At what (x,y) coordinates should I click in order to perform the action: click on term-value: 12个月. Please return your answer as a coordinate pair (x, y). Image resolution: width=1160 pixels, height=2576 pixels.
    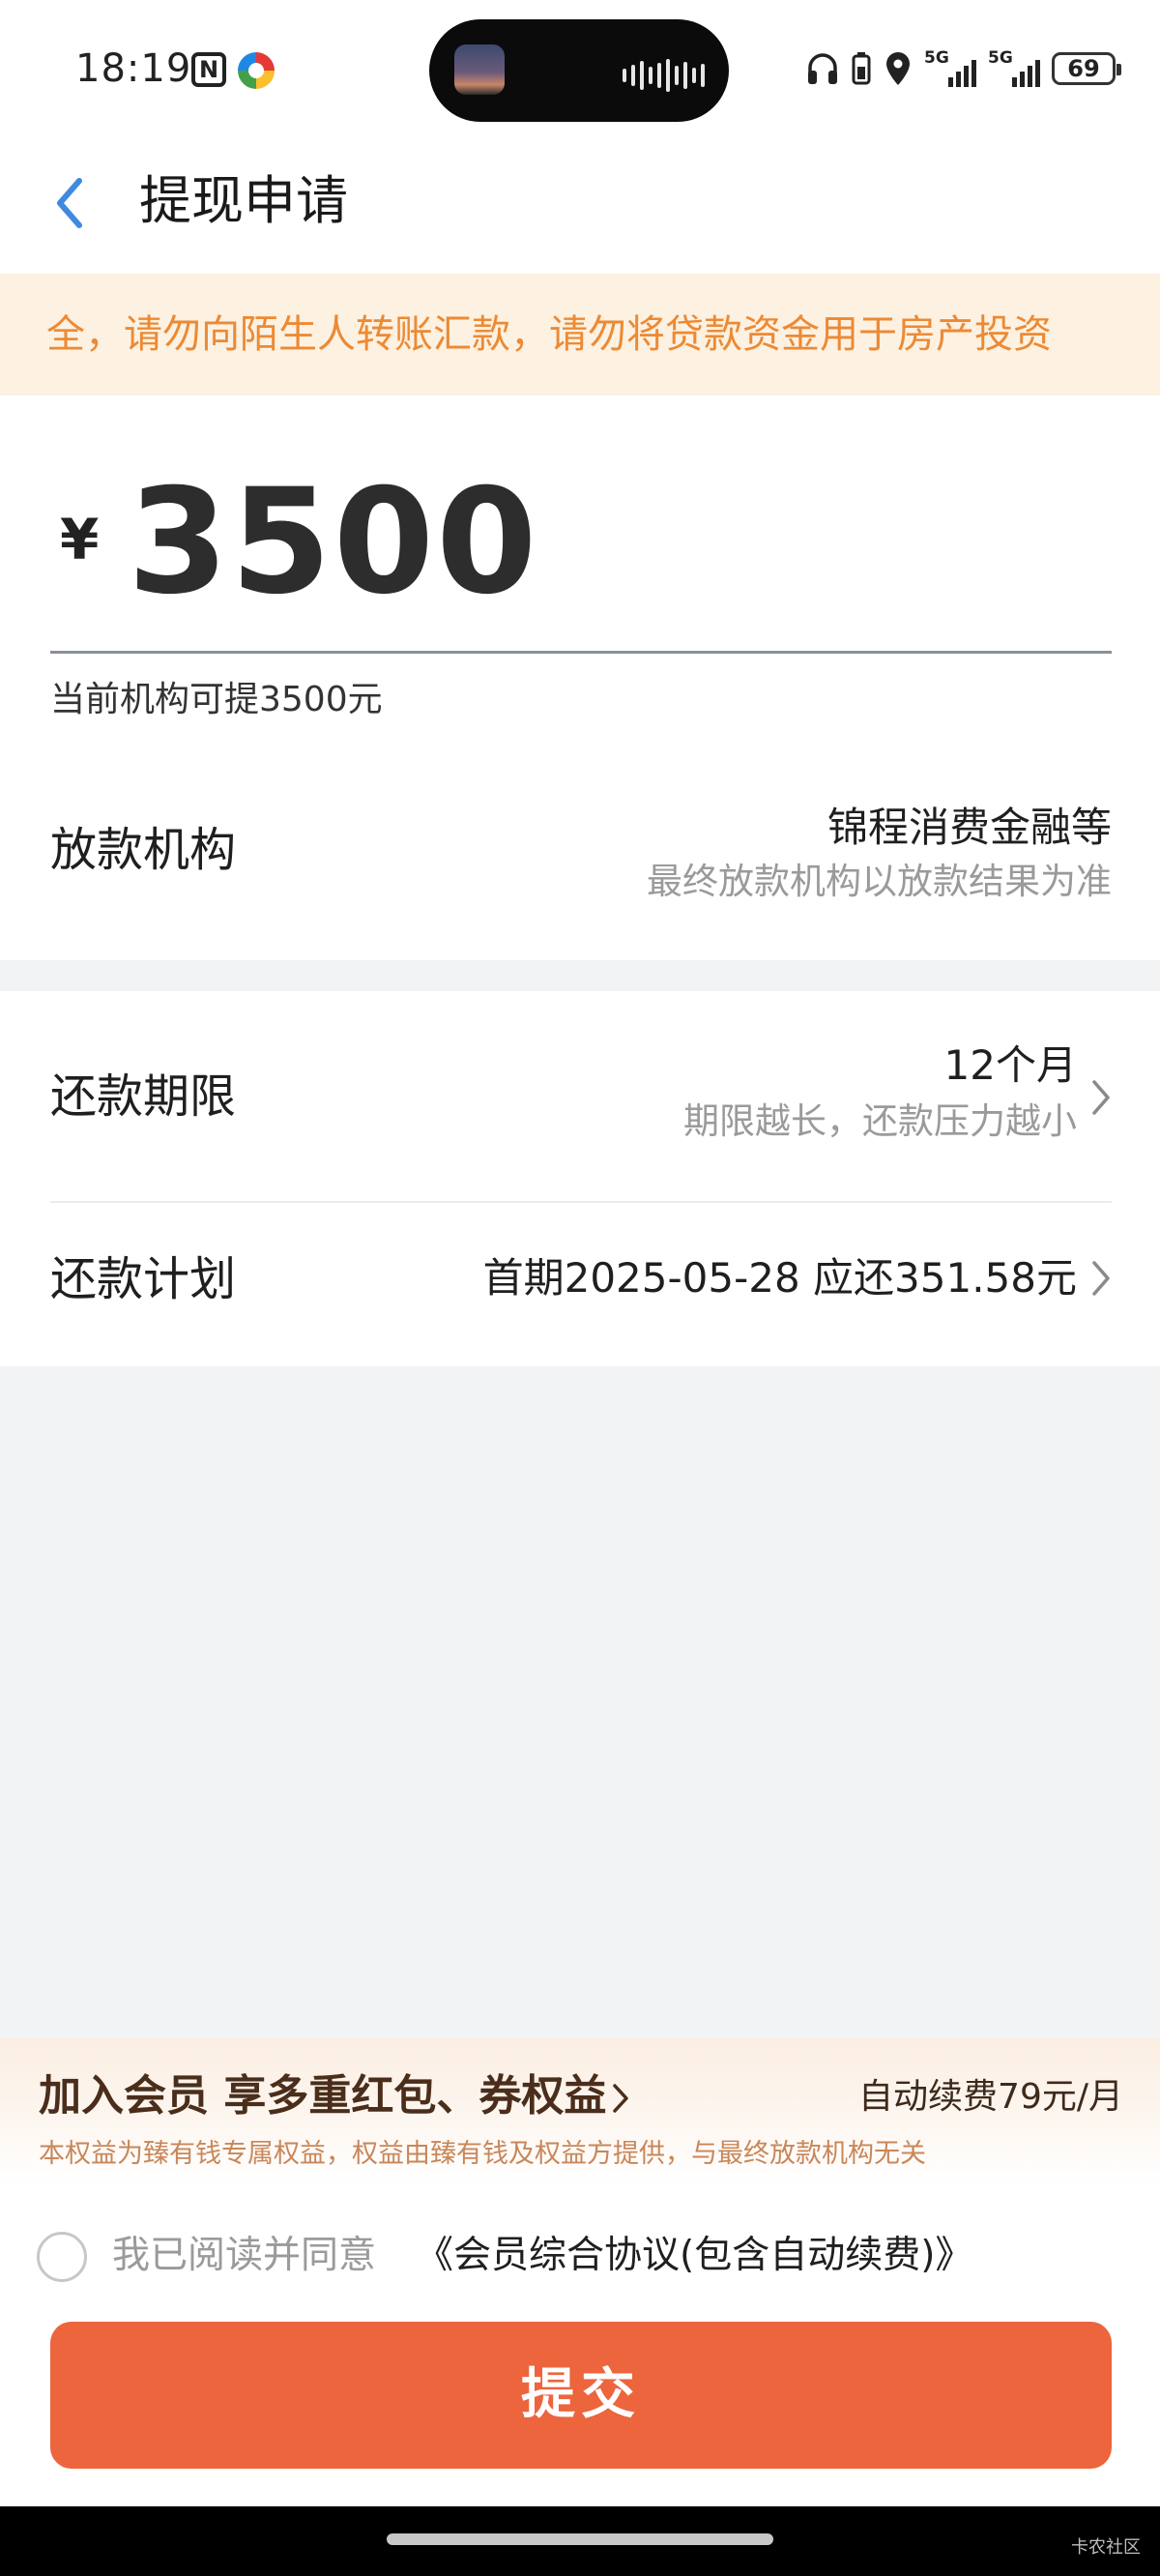
    Looking at the image, I should click on (1011, 1065).